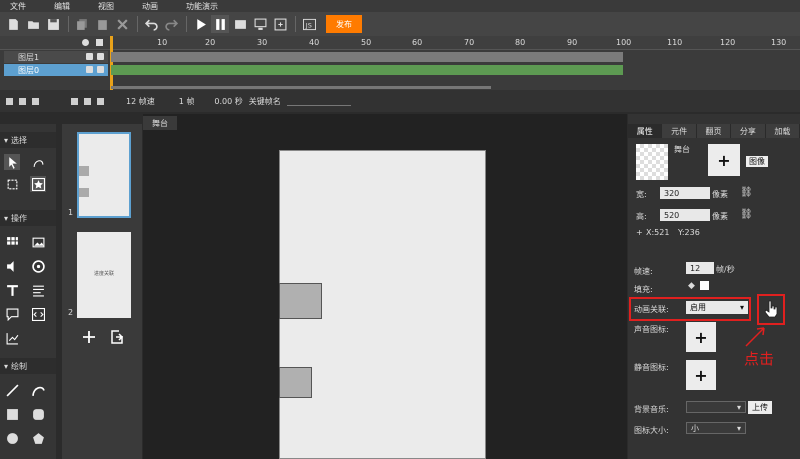 Image resolution: width=800 pixels, height=459 pixels. I want to click on page-thumbnails: 1 进度关联 2, so click(102, 291).